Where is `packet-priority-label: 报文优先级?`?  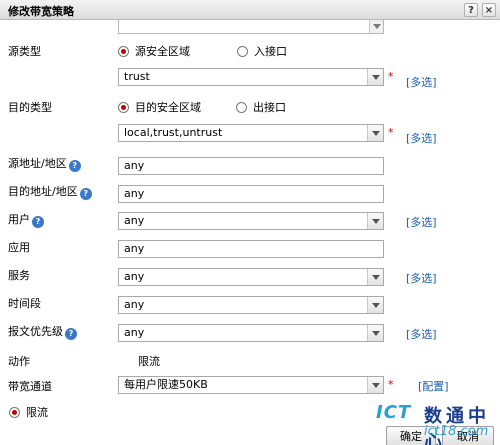
packet-priority-label: 报文优先级? is located at coordinates (42, 331).